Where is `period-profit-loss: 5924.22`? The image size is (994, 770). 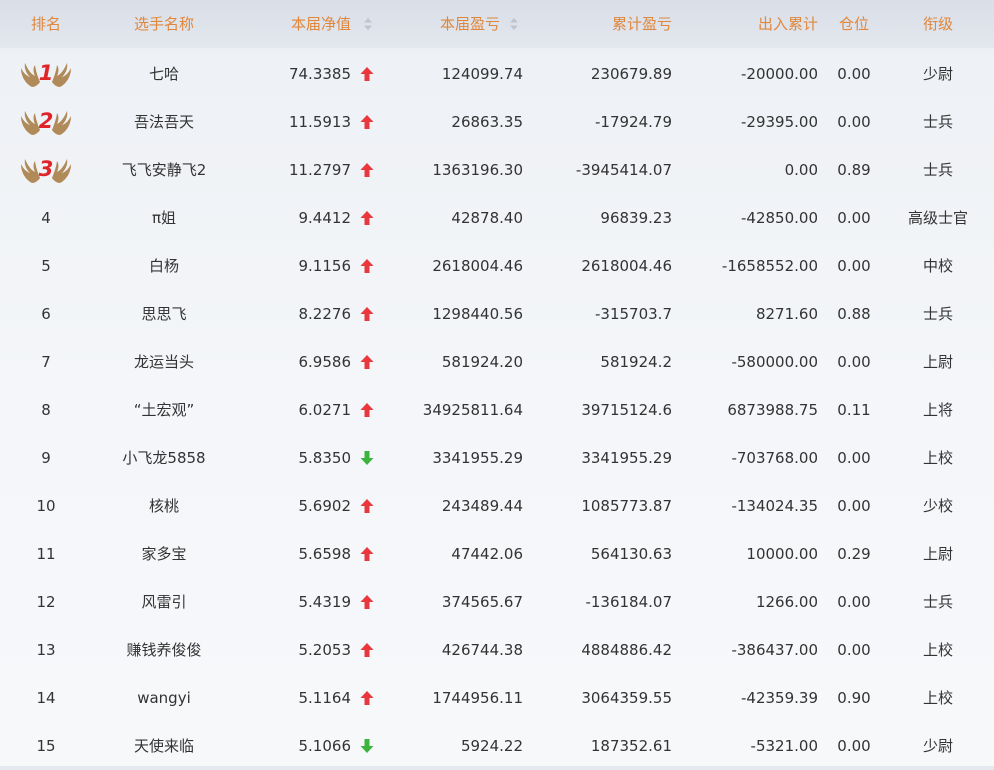
period-profit-loss: 5924.22 is located at coordinates (491, 746).